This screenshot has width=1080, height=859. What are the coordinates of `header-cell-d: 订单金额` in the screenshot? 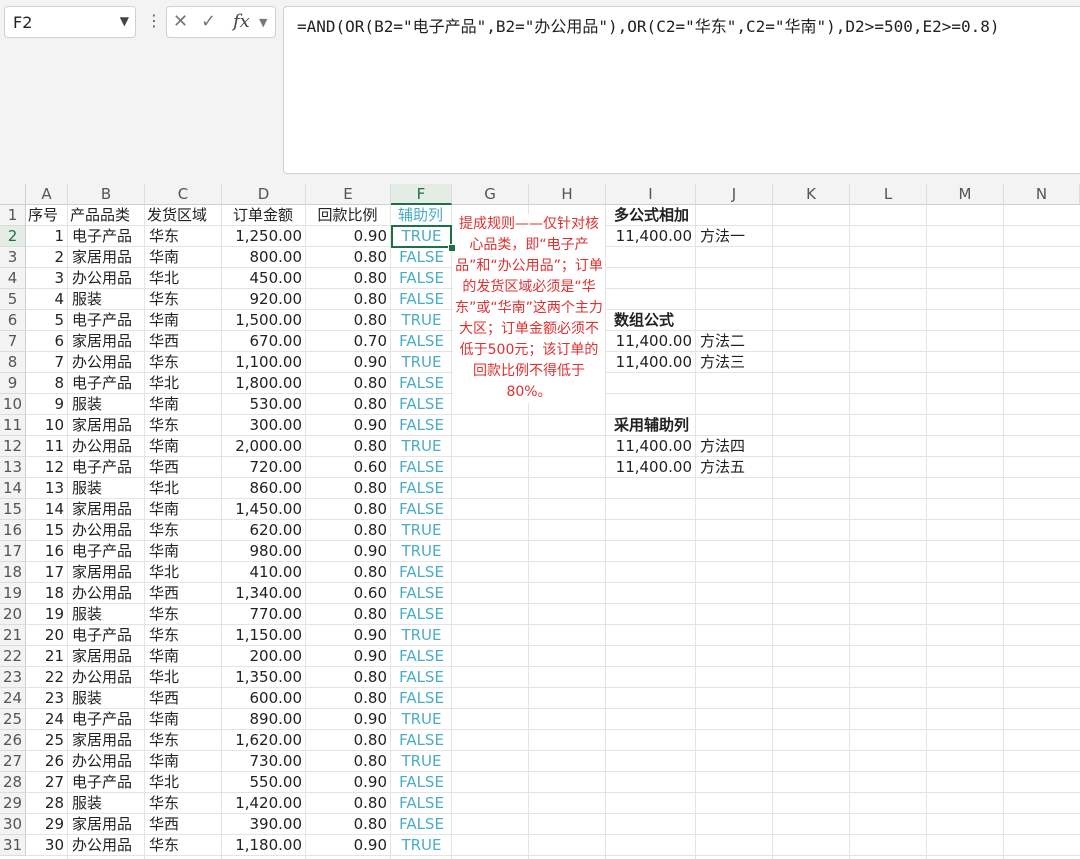 It's located at (263, 215).